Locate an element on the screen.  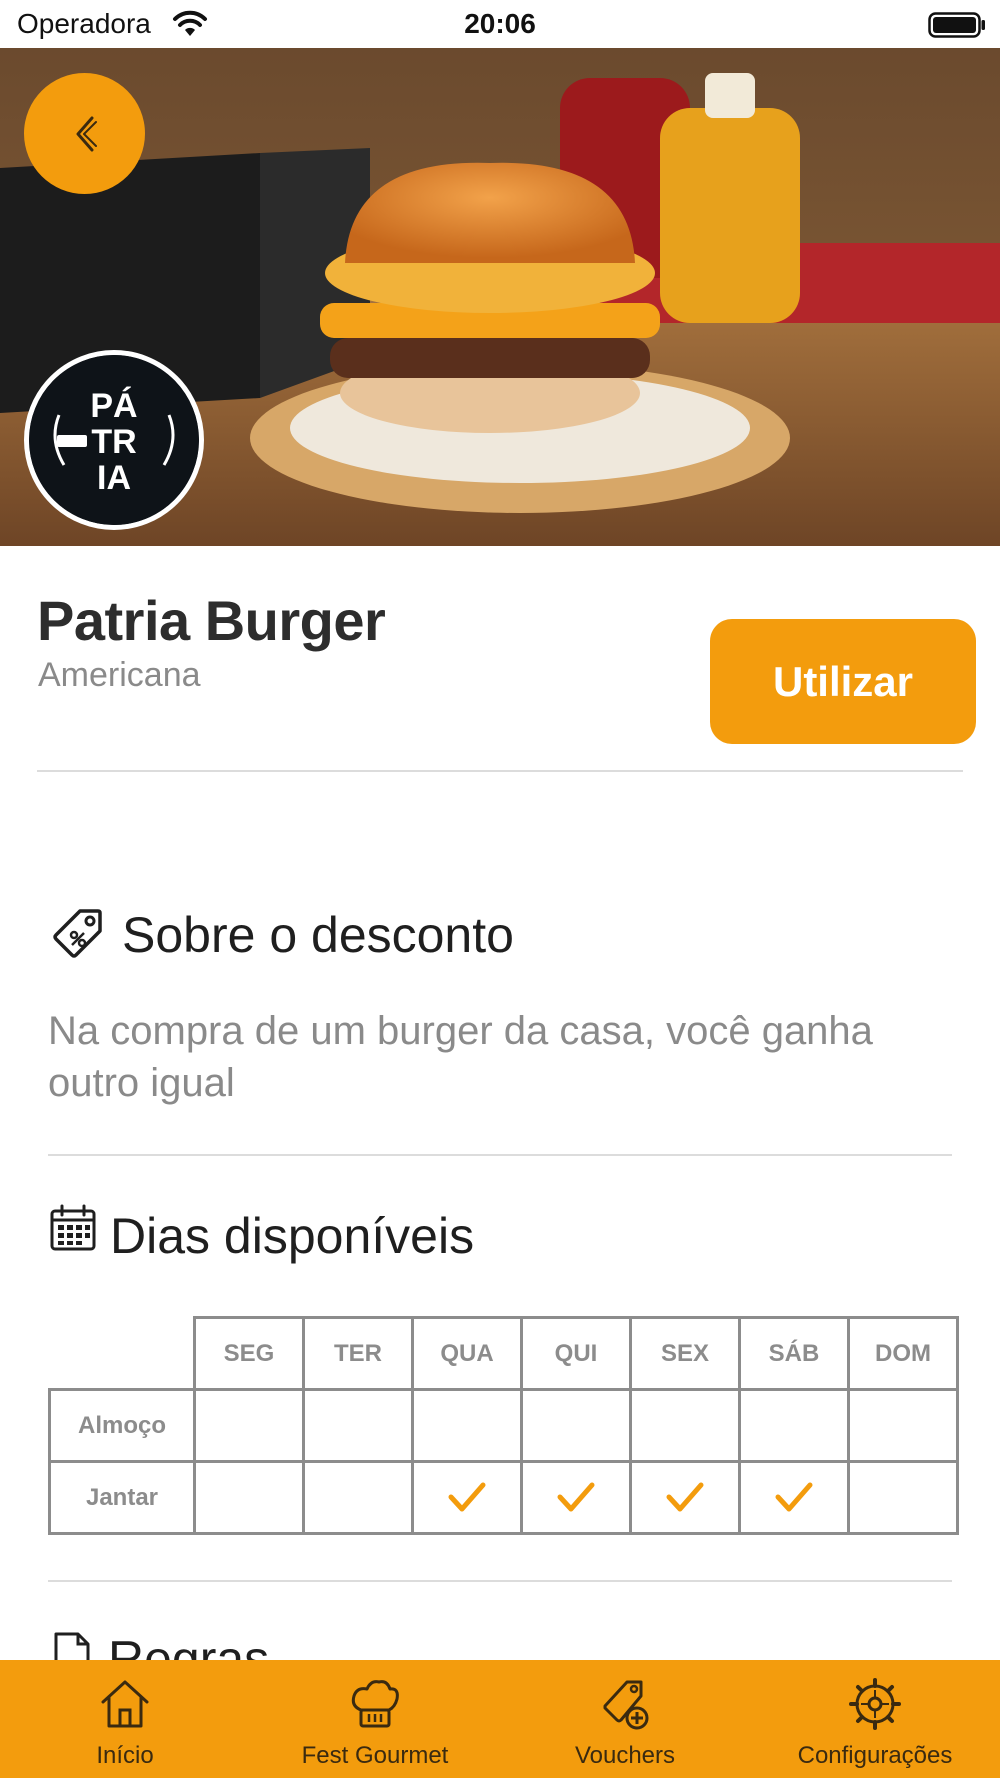
about-title: Sobre o desconto is located at coordinates (318, 935).